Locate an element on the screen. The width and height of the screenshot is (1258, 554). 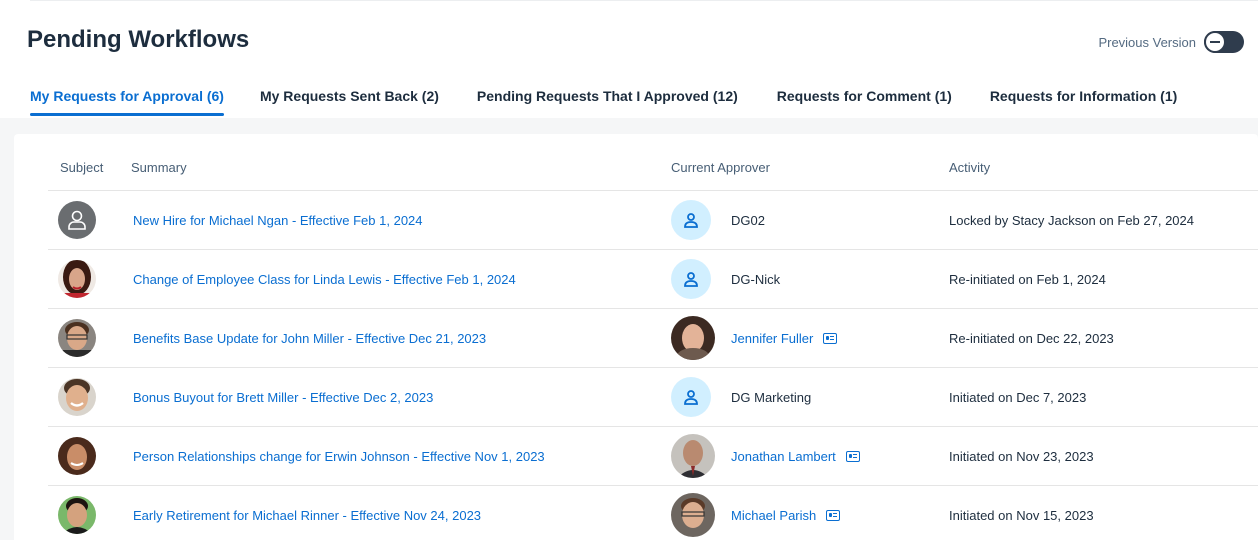
approver-name: DG02 is located at coordinates (748, 220).